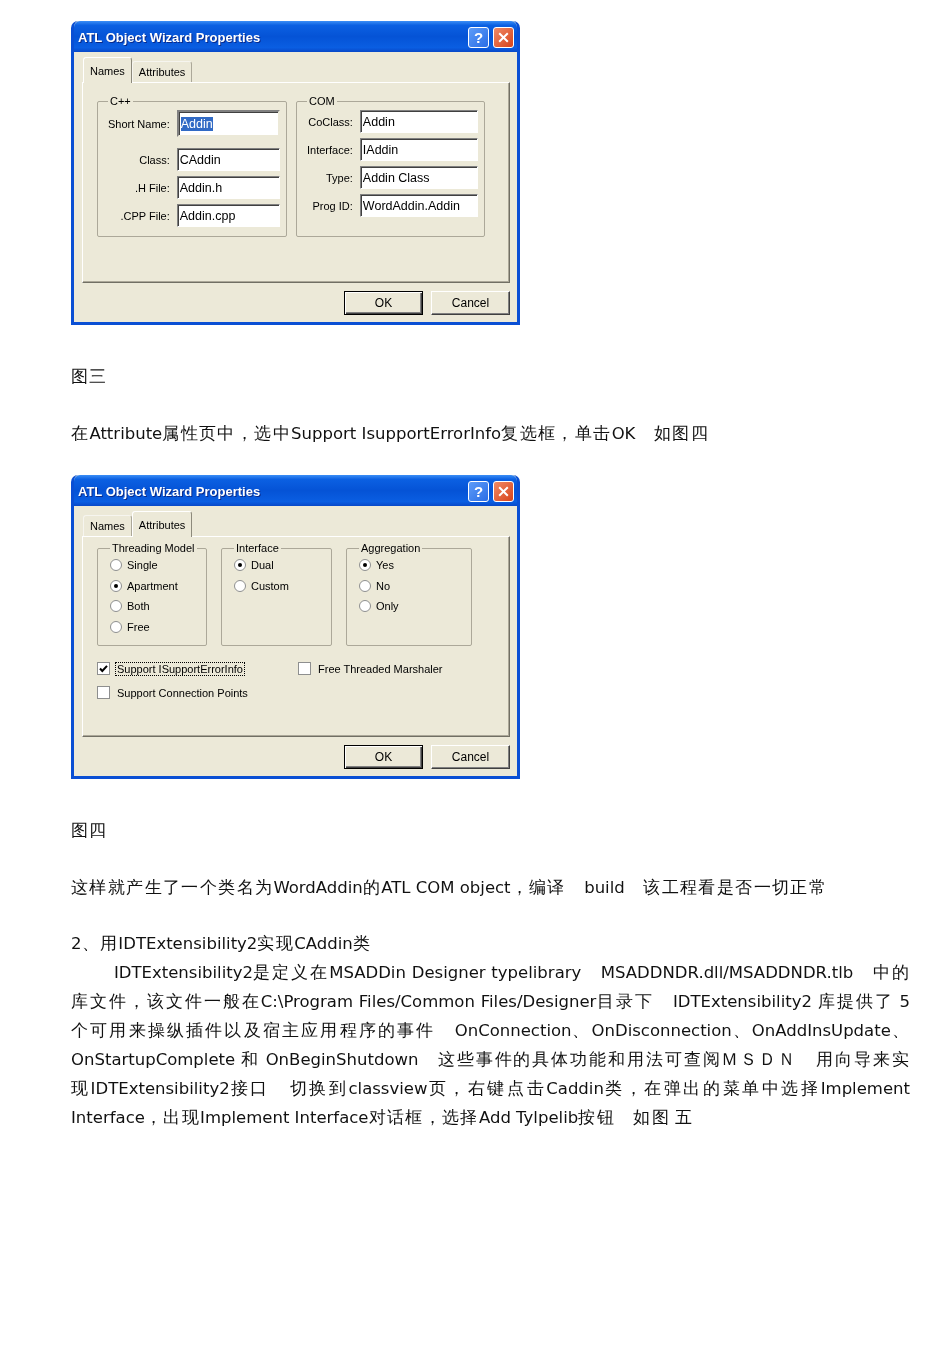 This screenshot has width=950, height=1345. I want to click on figure-caption: 图三, so click(89, 377).